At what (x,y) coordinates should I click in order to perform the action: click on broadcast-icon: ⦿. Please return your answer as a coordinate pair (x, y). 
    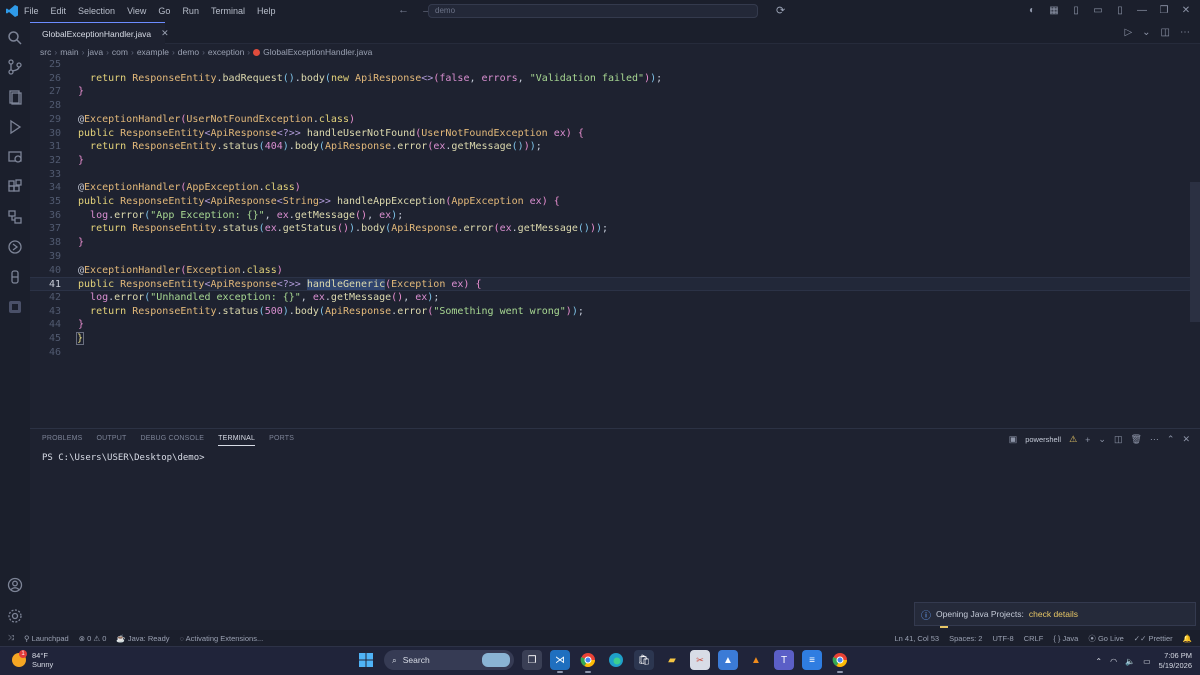
    Looking at the image, I should click on (1092, 638).